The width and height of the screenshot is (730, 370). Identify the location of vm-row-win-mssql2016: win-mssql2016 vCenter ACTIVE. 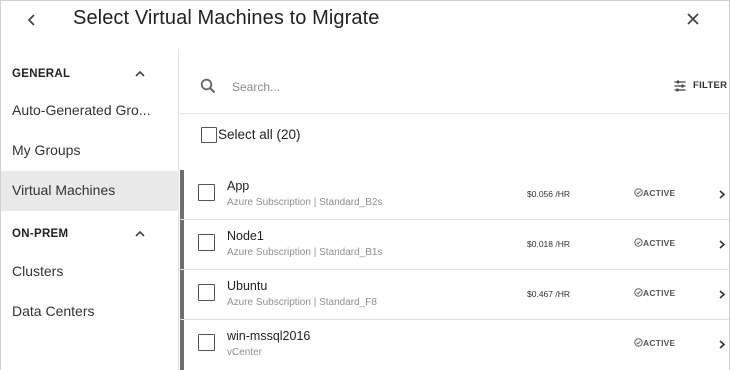
(454, 345).